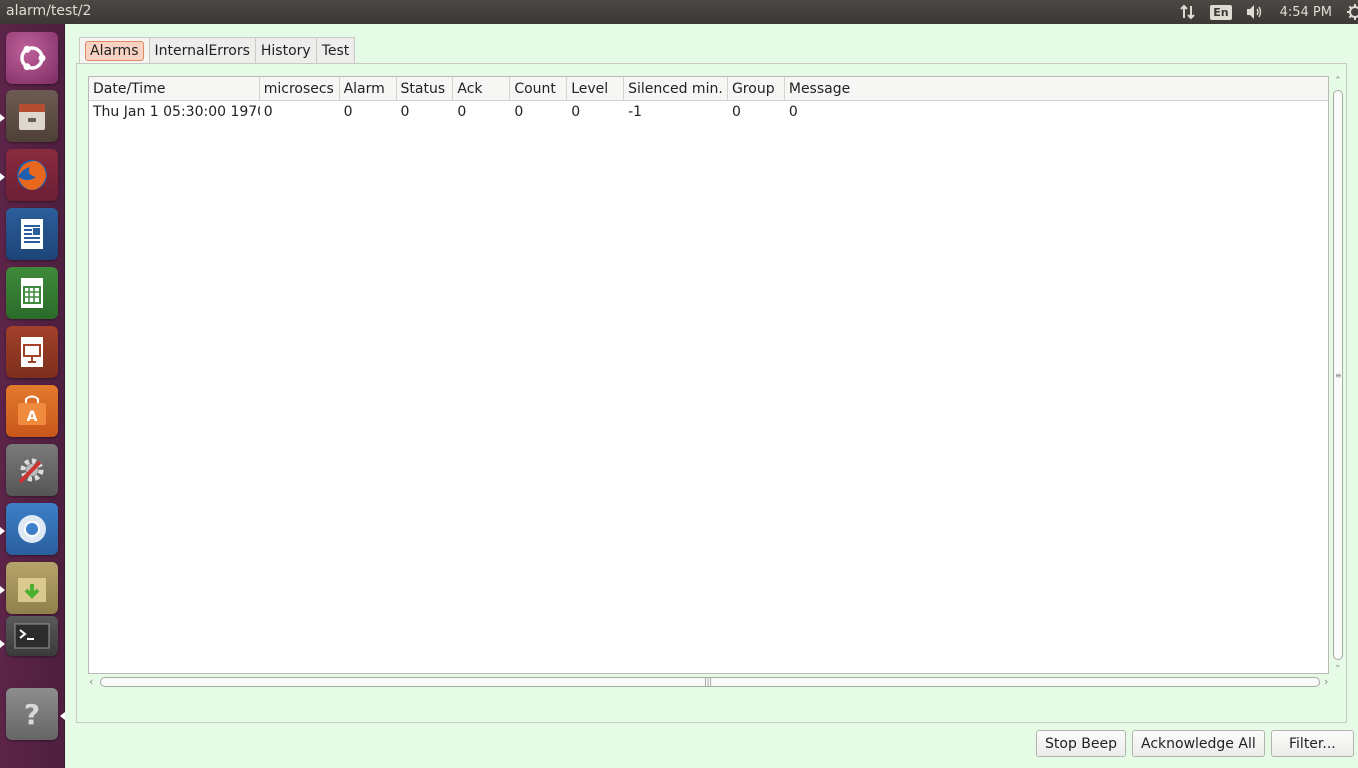  Describe the element at coordinates (1255, 12) in the screenshot. I see `volume-icon` at that location.